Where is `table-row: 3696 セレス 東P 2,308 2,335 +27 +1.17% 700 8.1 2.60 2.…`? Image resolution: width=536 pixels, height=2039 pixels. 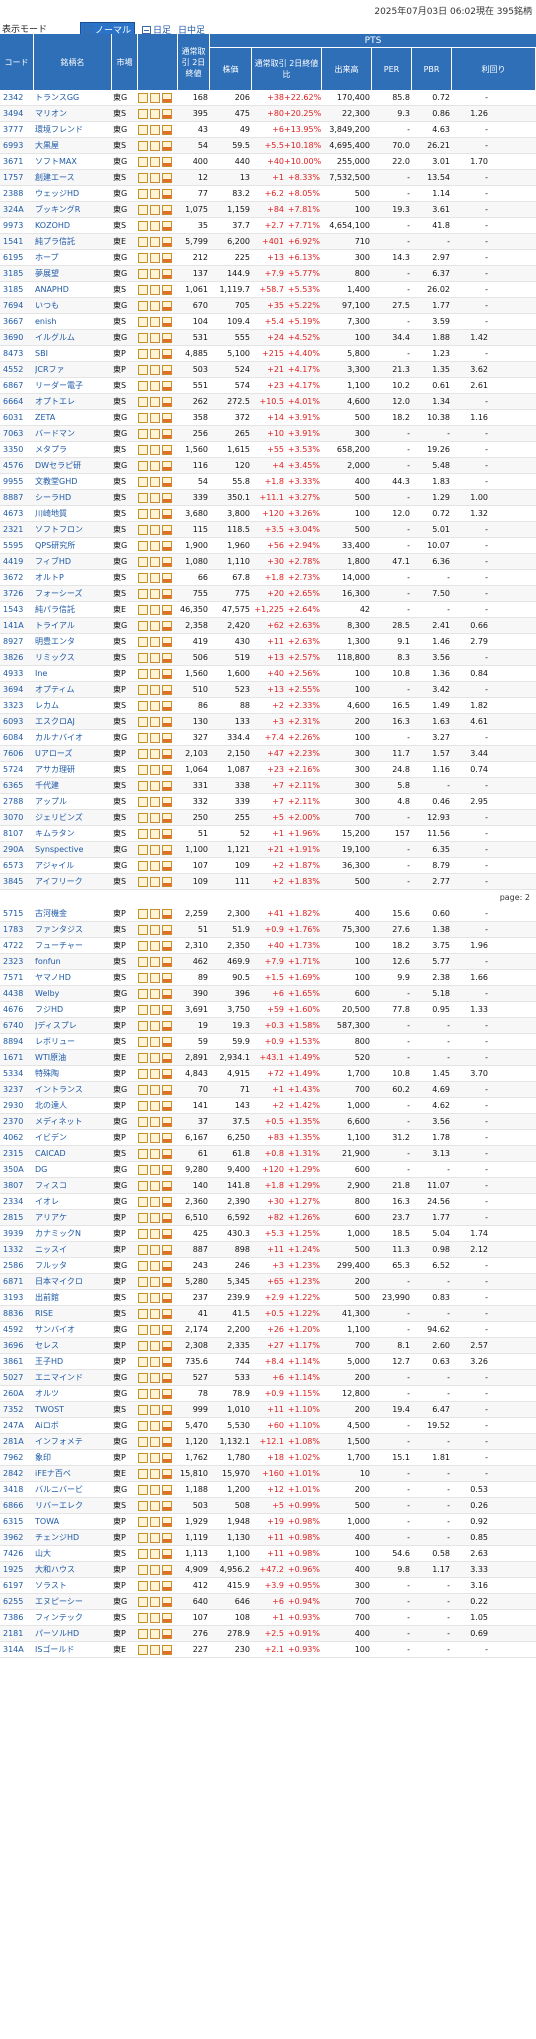
table-row: 3696 セレス 東P 2,308 2,335 +27 +1.17% 700 8.1 2.60 2.… is located at coordinates (268, 1346).